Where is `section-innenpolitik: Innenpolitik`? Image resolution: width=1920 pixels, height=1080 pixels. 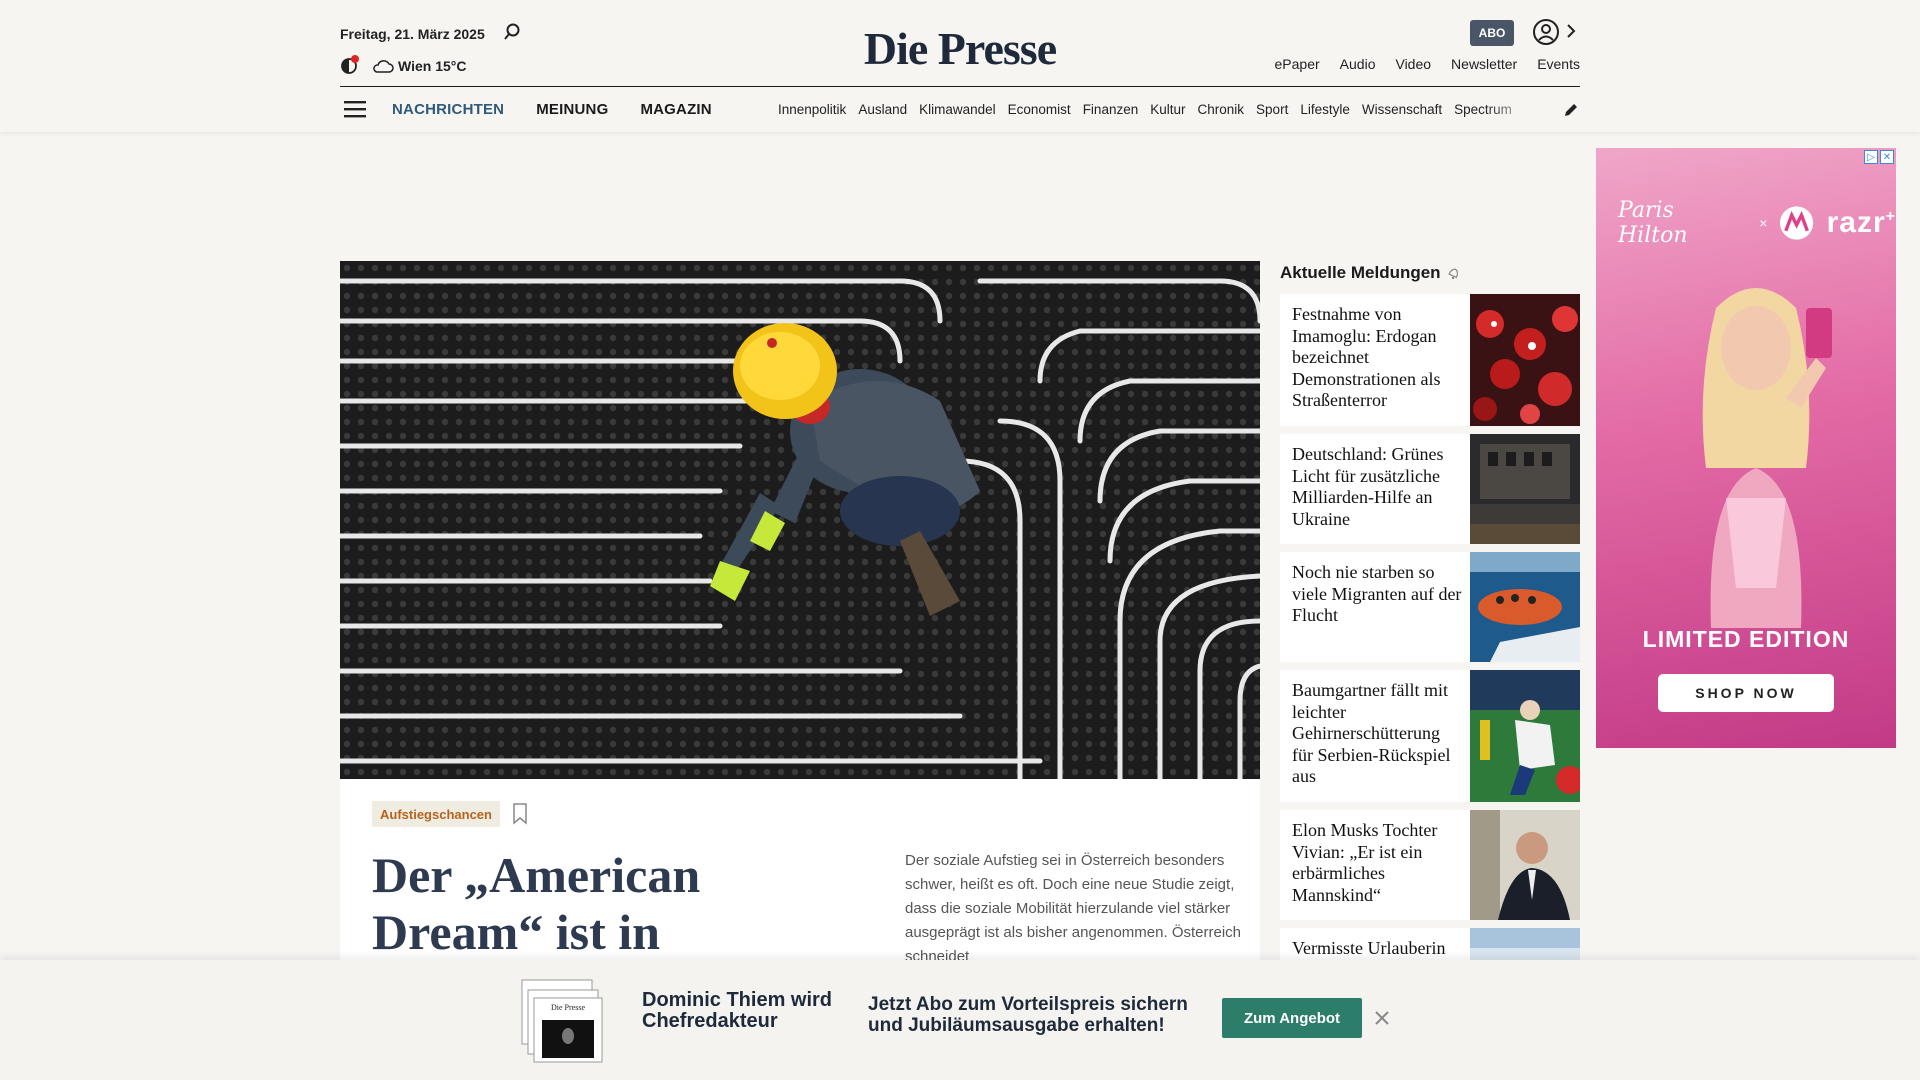 section-innenpolitik: Innenpolitik is located at coordinates (812, 109).